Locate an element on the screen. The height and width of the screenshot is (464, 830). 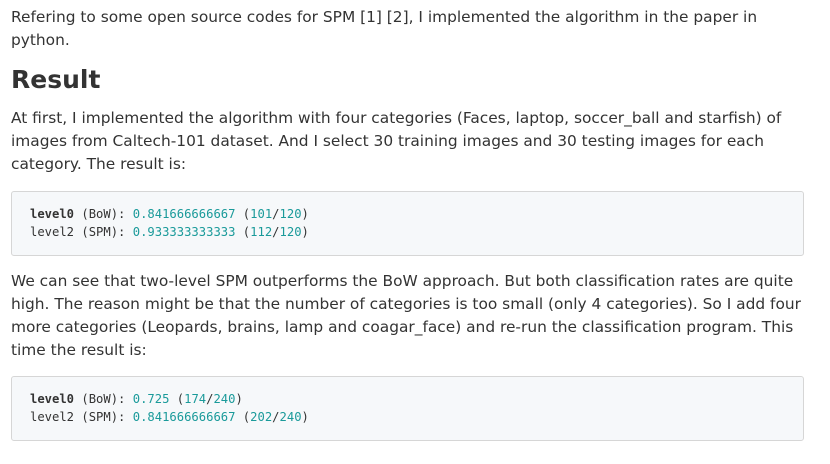
code-line-level2: level2 (SPM): 0.933333333333 (112/120) is located at coordinates (416, 233).